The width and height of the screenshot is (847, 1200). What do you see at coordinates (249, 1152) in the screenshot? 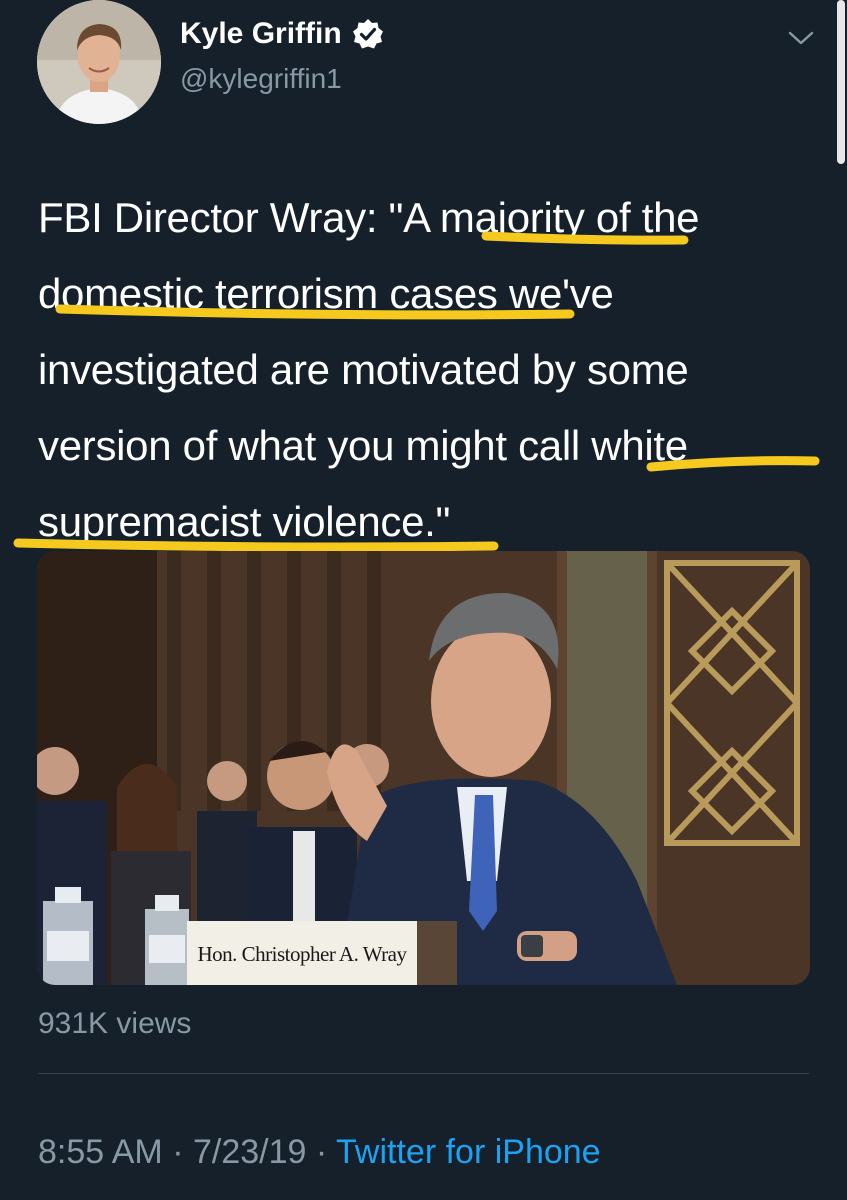
I see `tweet-date: 7/23/19` at bounding box center [249, 1152].